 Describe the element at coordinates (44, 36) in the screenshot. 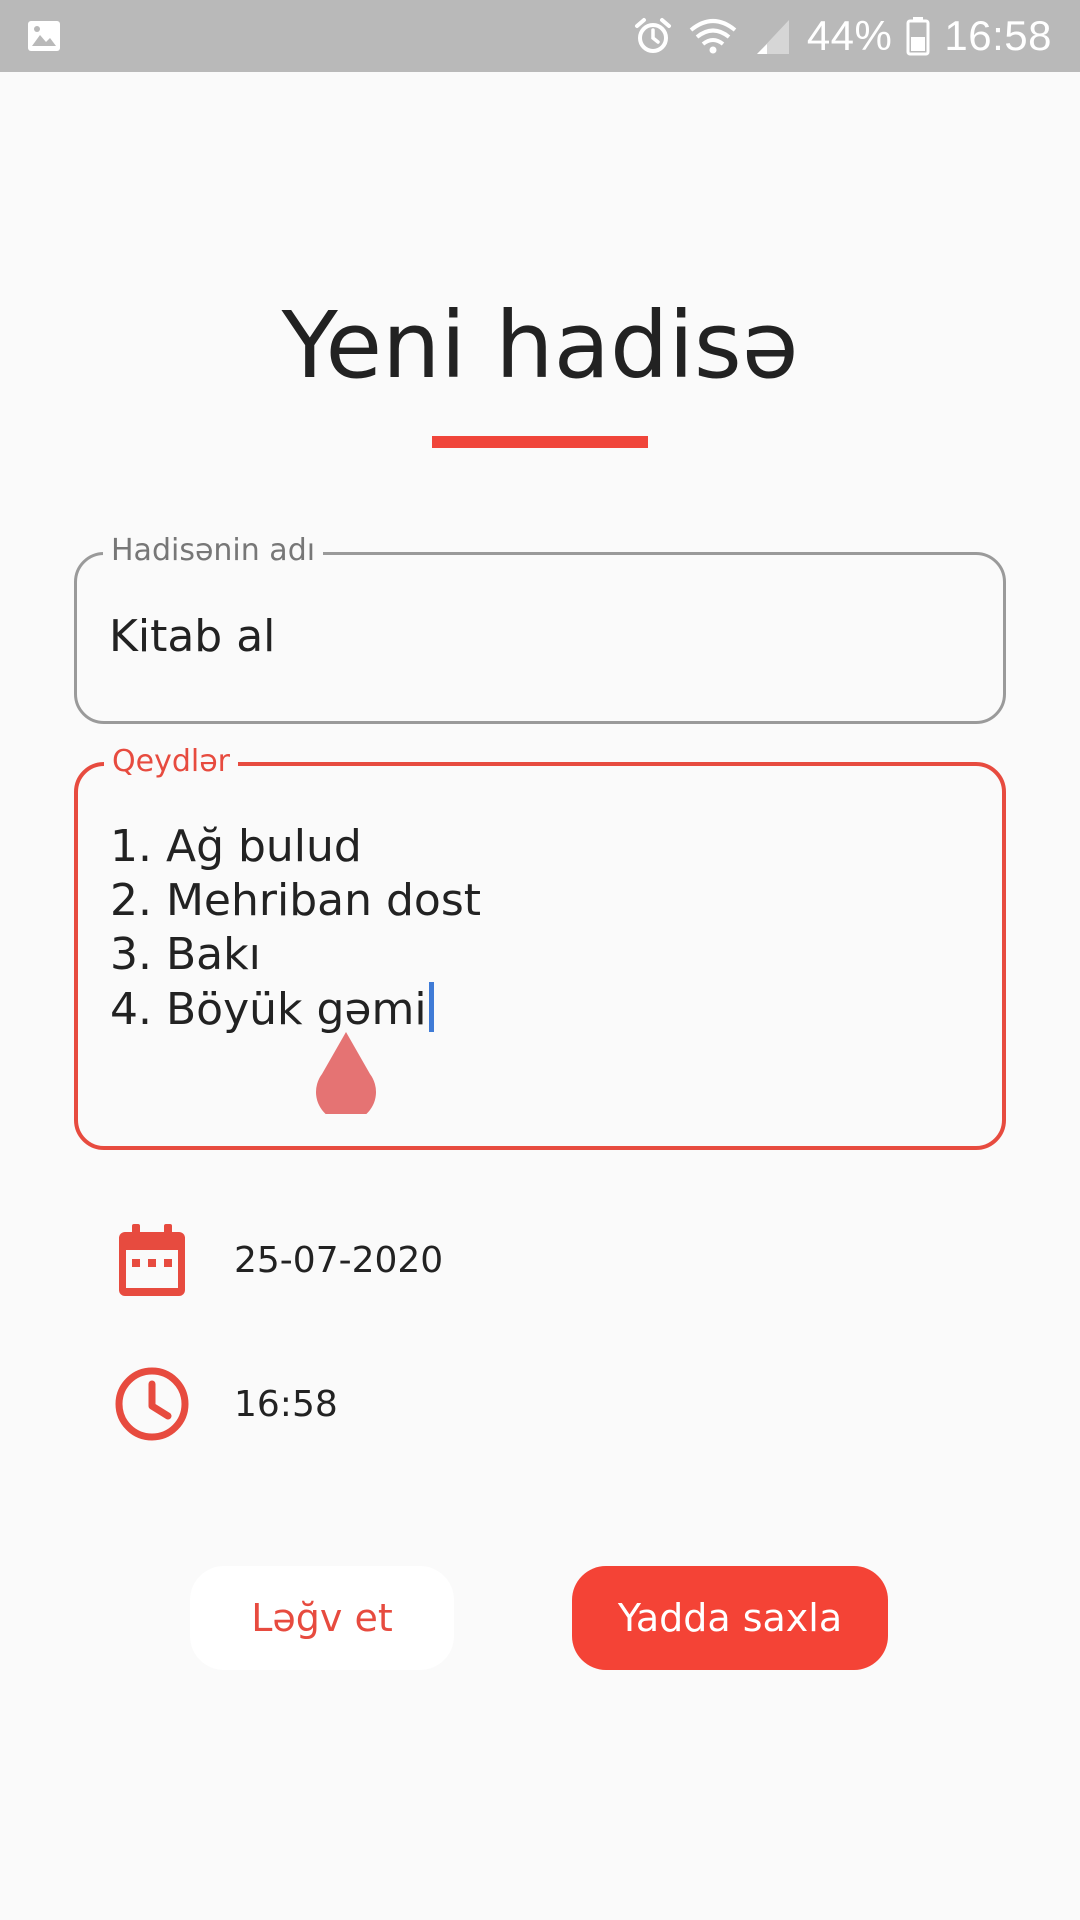

I see `image-icon` at that location.